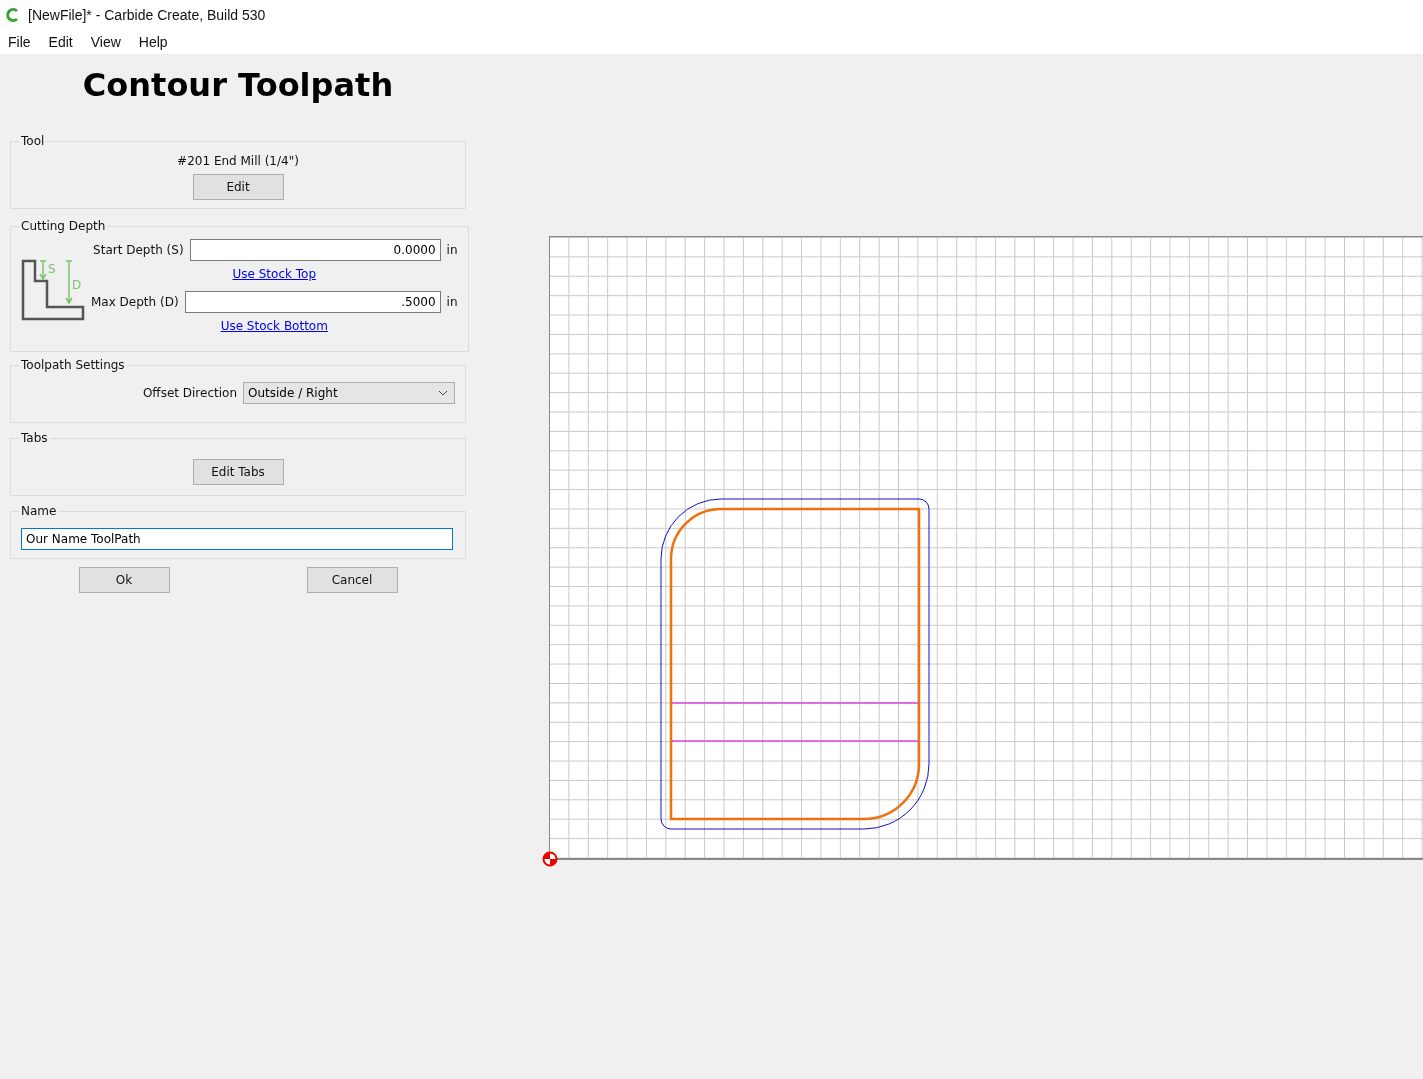 The width and height of the screenshot is (1423, 1079). Describe the element at coordinates (135, 302) in the screenshot. I see `field-label: Max Depth (D)` at that location.